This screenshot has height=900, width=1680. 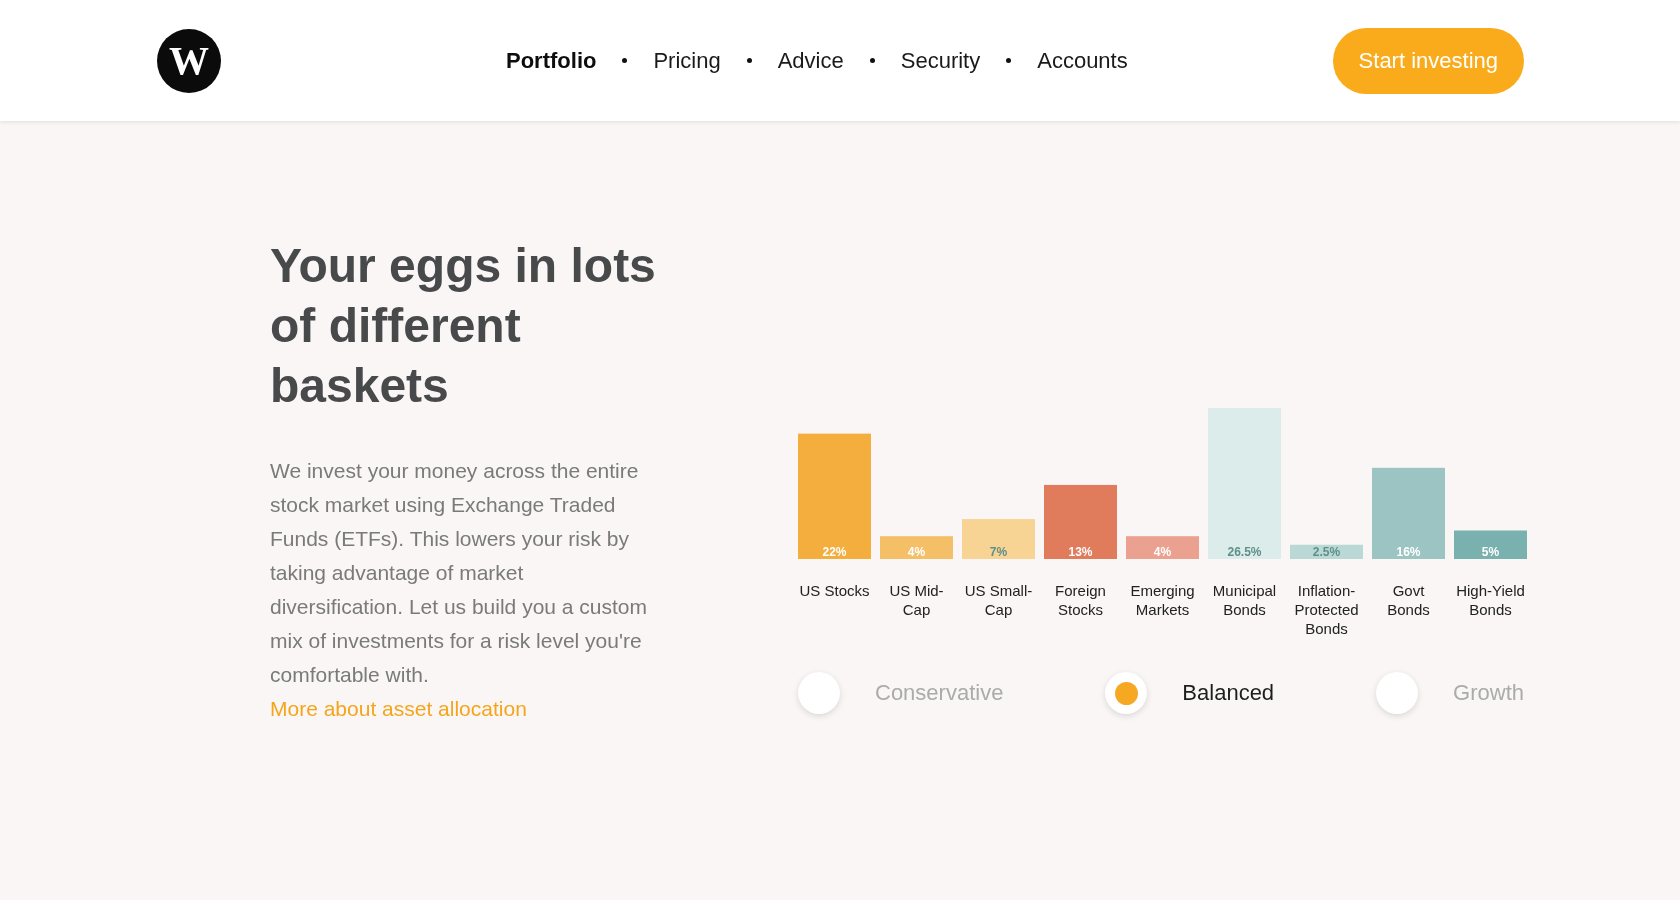 I want to click on category-label: Govt Bonds, so click(x=1408, y=600).